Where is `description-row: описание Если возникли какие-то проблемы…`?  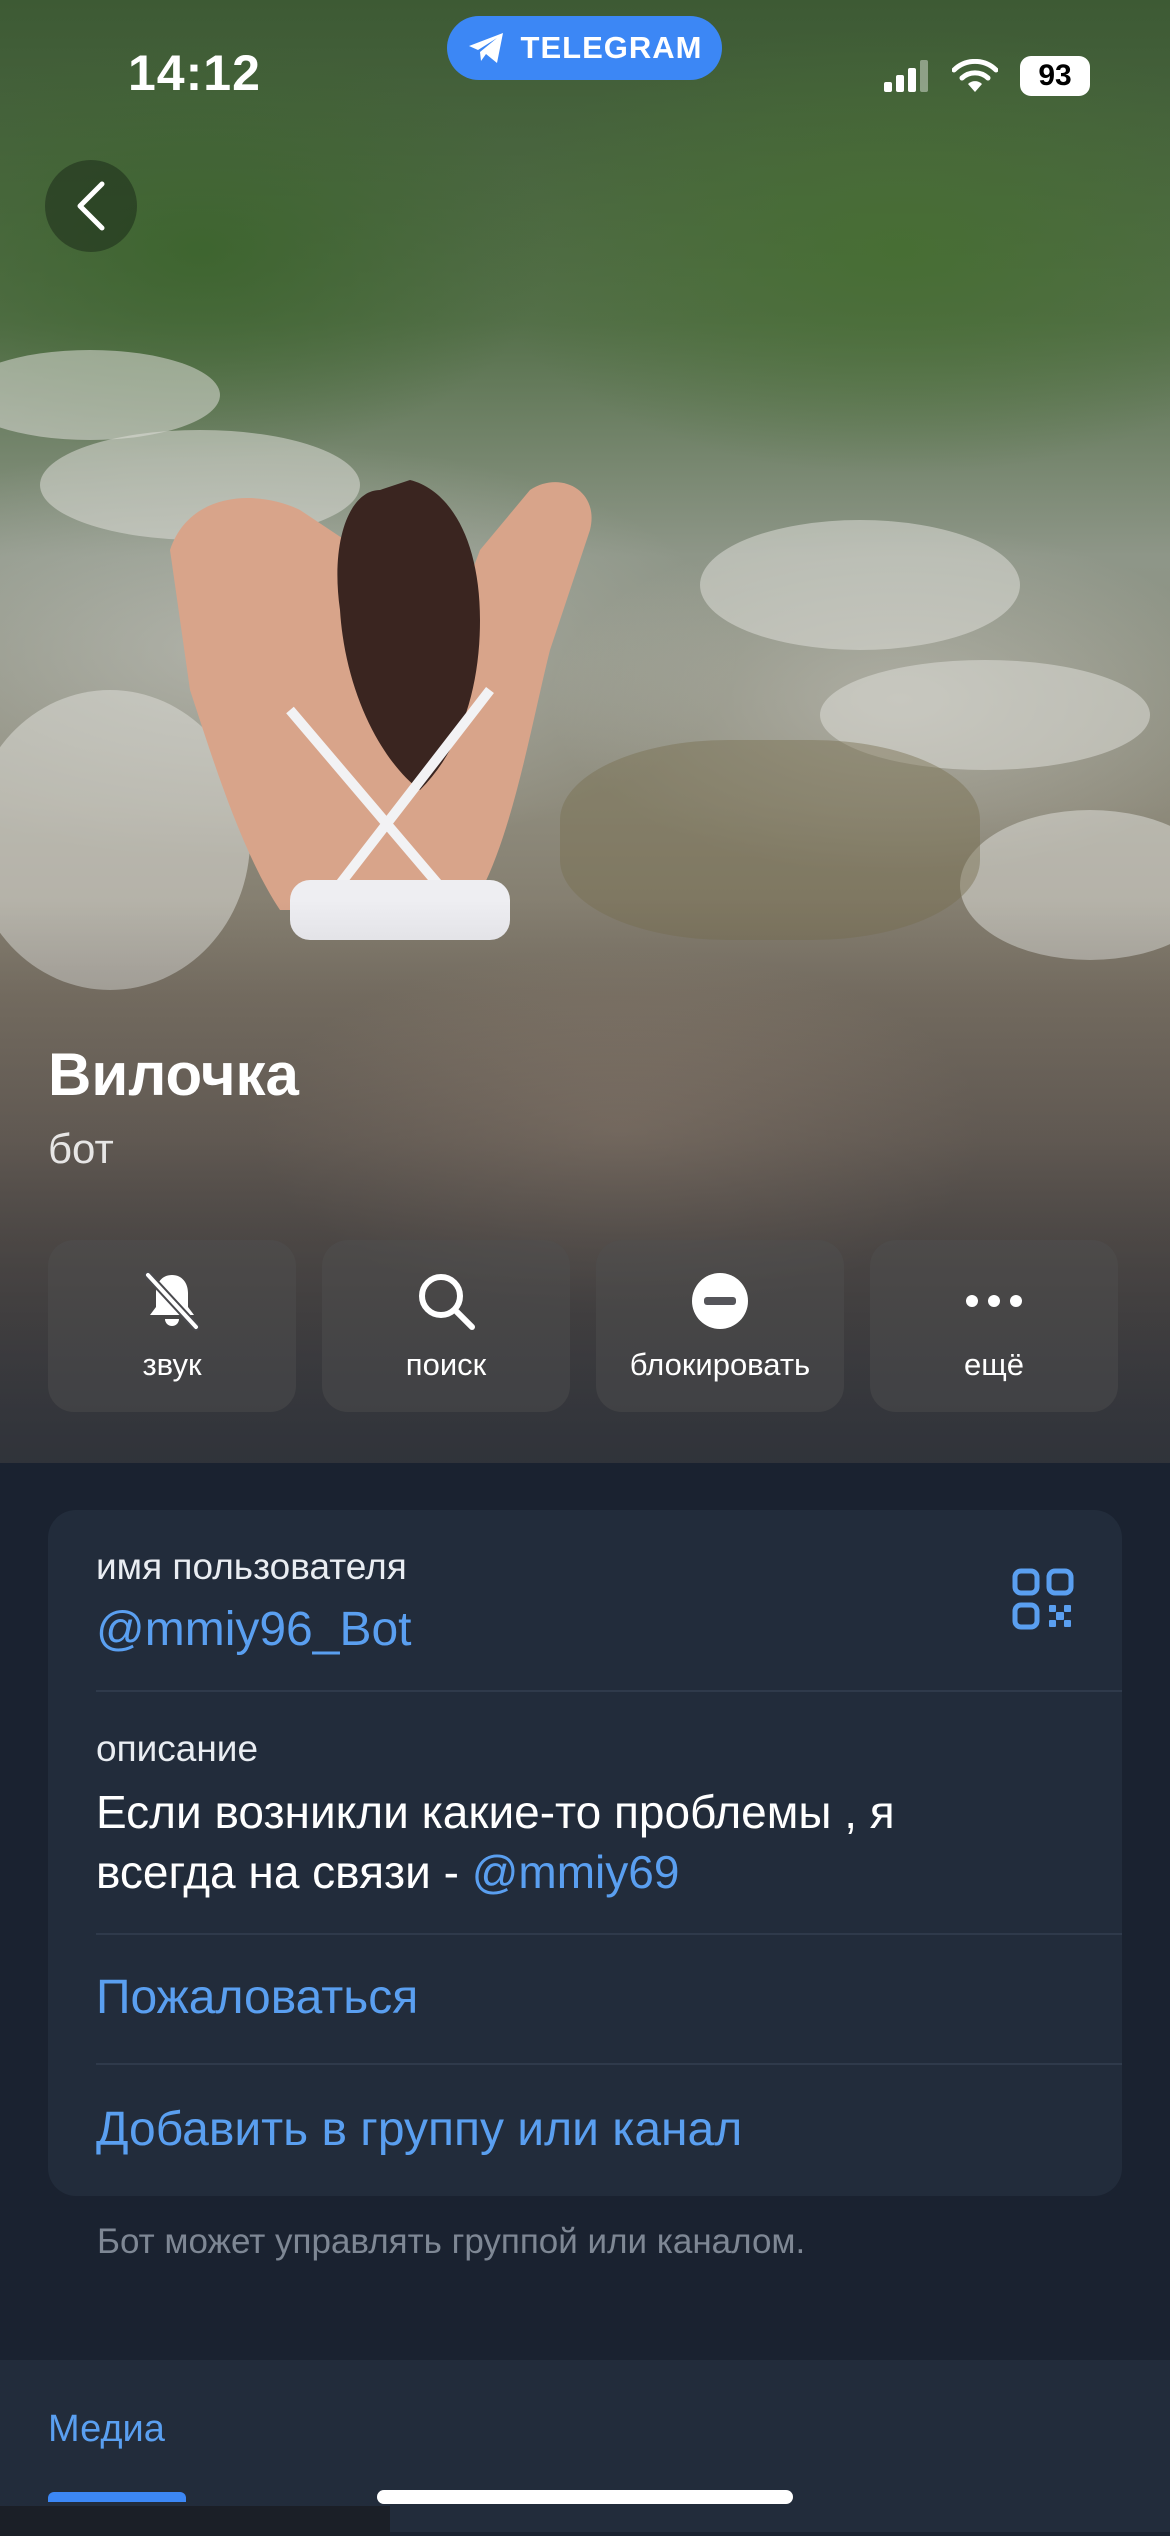 description-row: описание Если возникли какие-то проблемы… is located at coordinates (585, 1815).